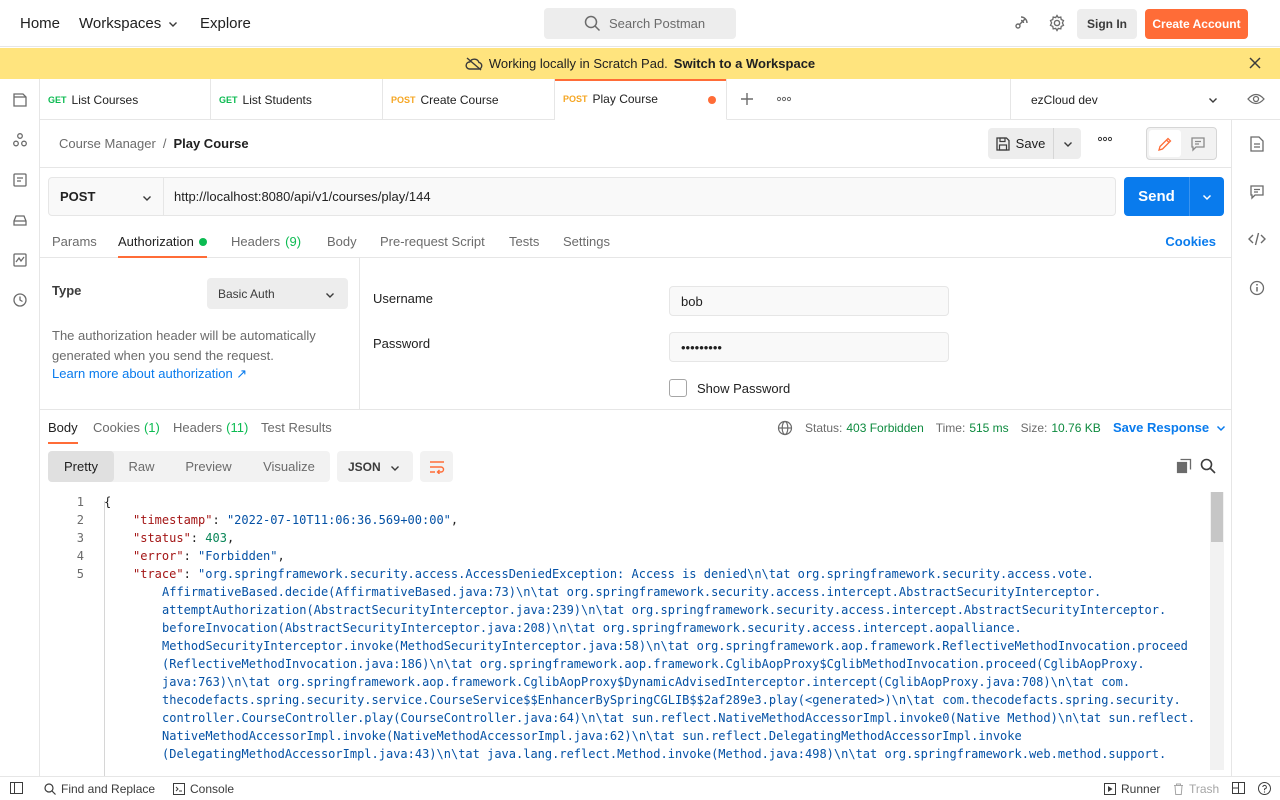  What do you see at coordinates (729, 388) in the screenshot?
I see `show-password-checkbox: Show Password` at bounding box center [729, 388].